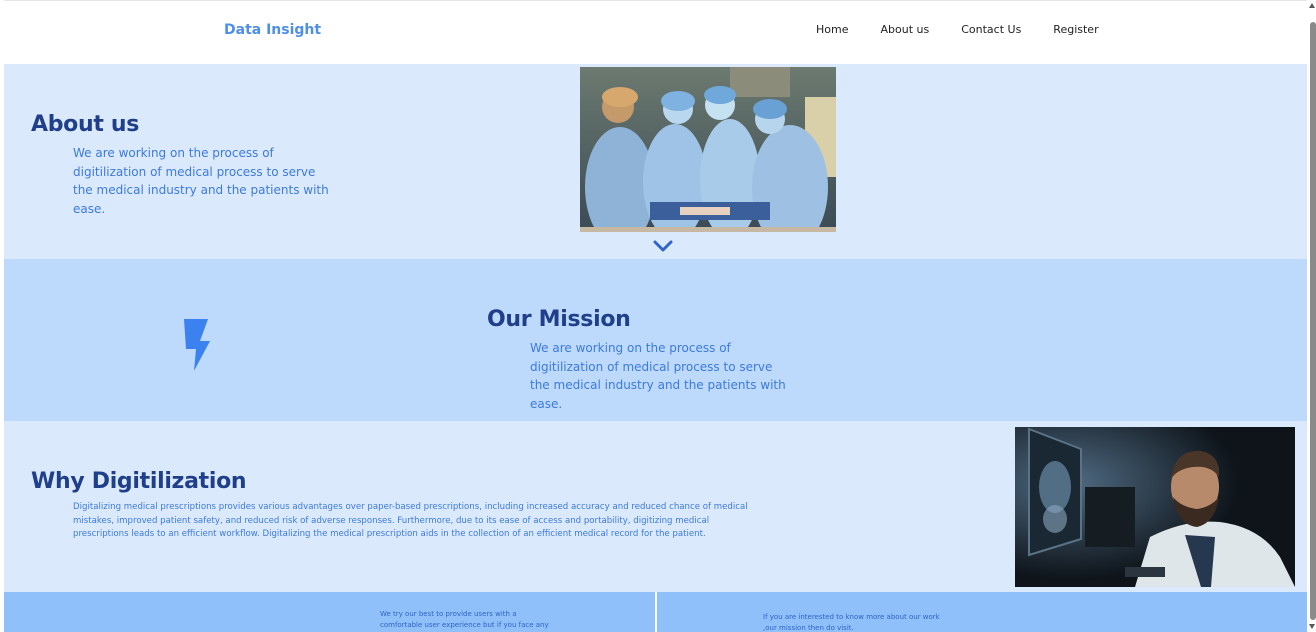 The width and height of the screenshot is (1316, 632). What do you see at coordinates (1312, 5) in the screenshot?
I see `scroll-up-arrow-icon` at bounding box center [1312, 5].